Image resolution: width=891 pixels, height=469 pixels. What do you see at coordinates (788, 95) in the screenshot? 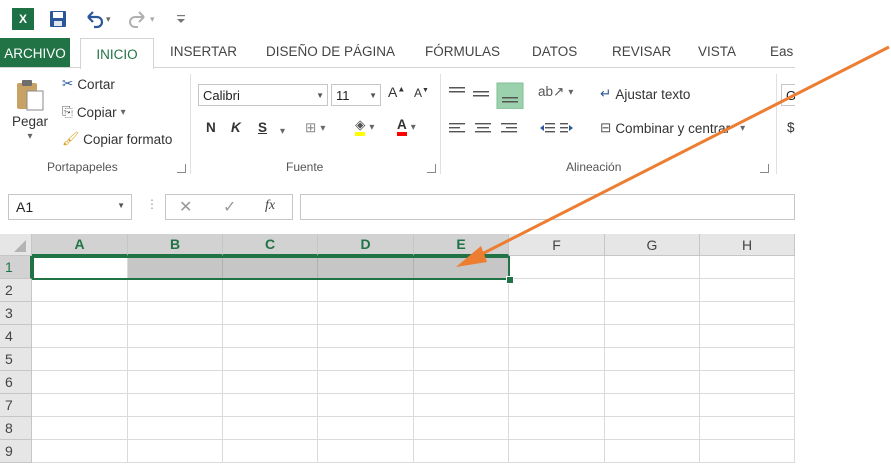
I see `number-format-select: G` at bounding box center [788, 95].